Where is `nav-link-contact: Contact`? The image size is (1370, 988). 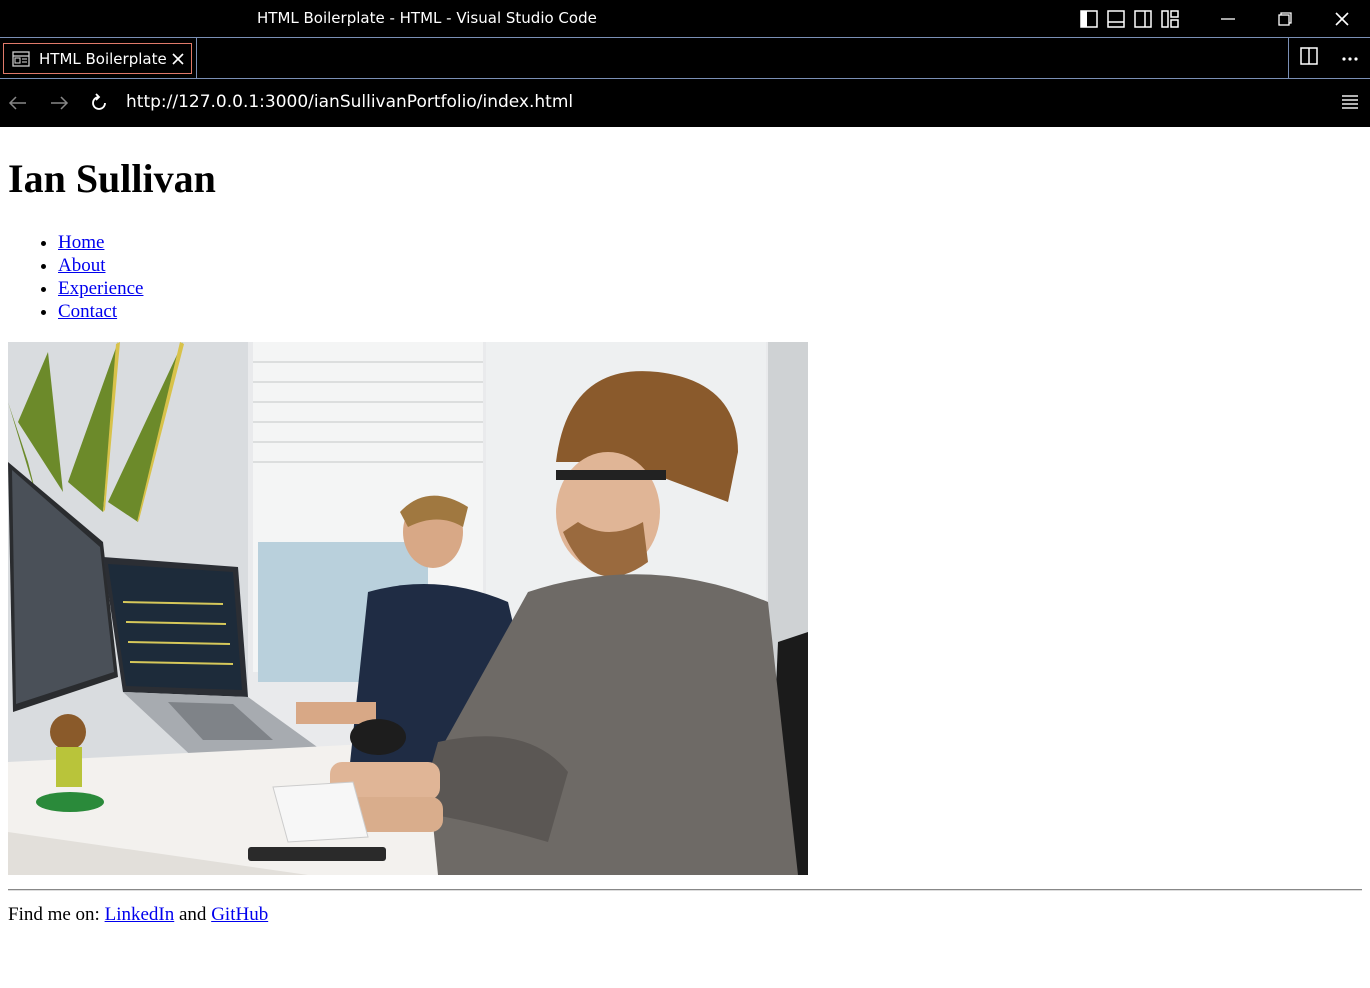
nav-link-contact: Contact is located at coordinates (87, 311).